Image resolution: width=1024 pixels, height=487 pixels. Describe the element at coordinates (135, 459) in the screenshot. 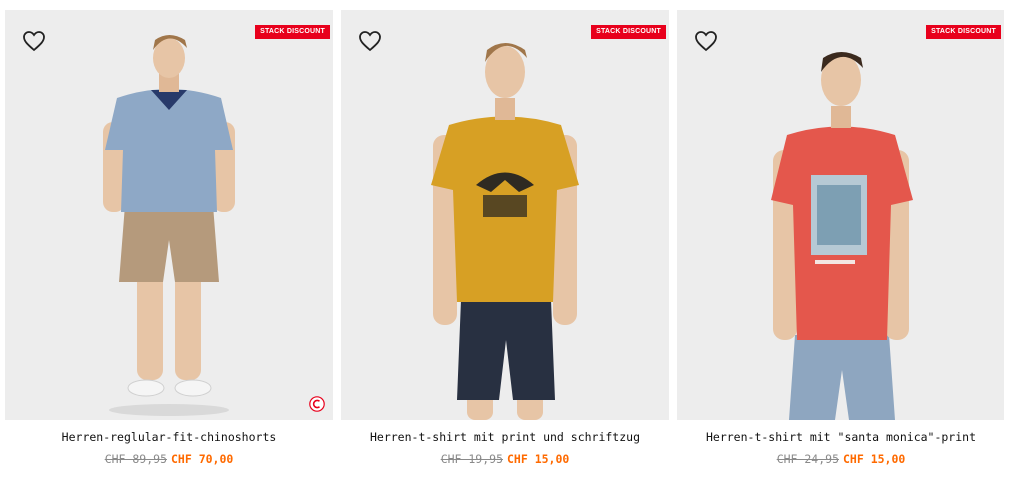

I see `original-price: CHF 89,95` at that location.